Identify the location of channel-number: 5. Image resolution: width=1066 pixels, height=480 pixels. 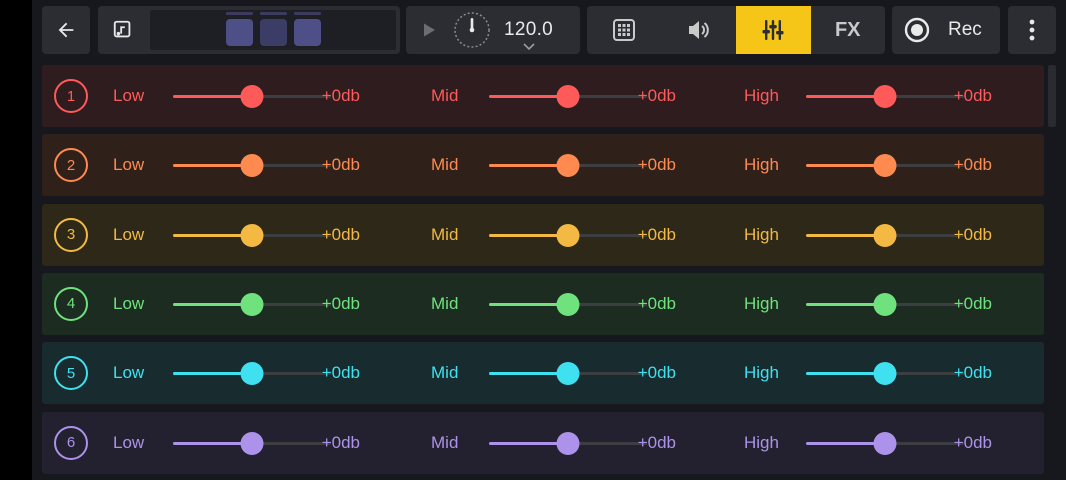
(71, 373).